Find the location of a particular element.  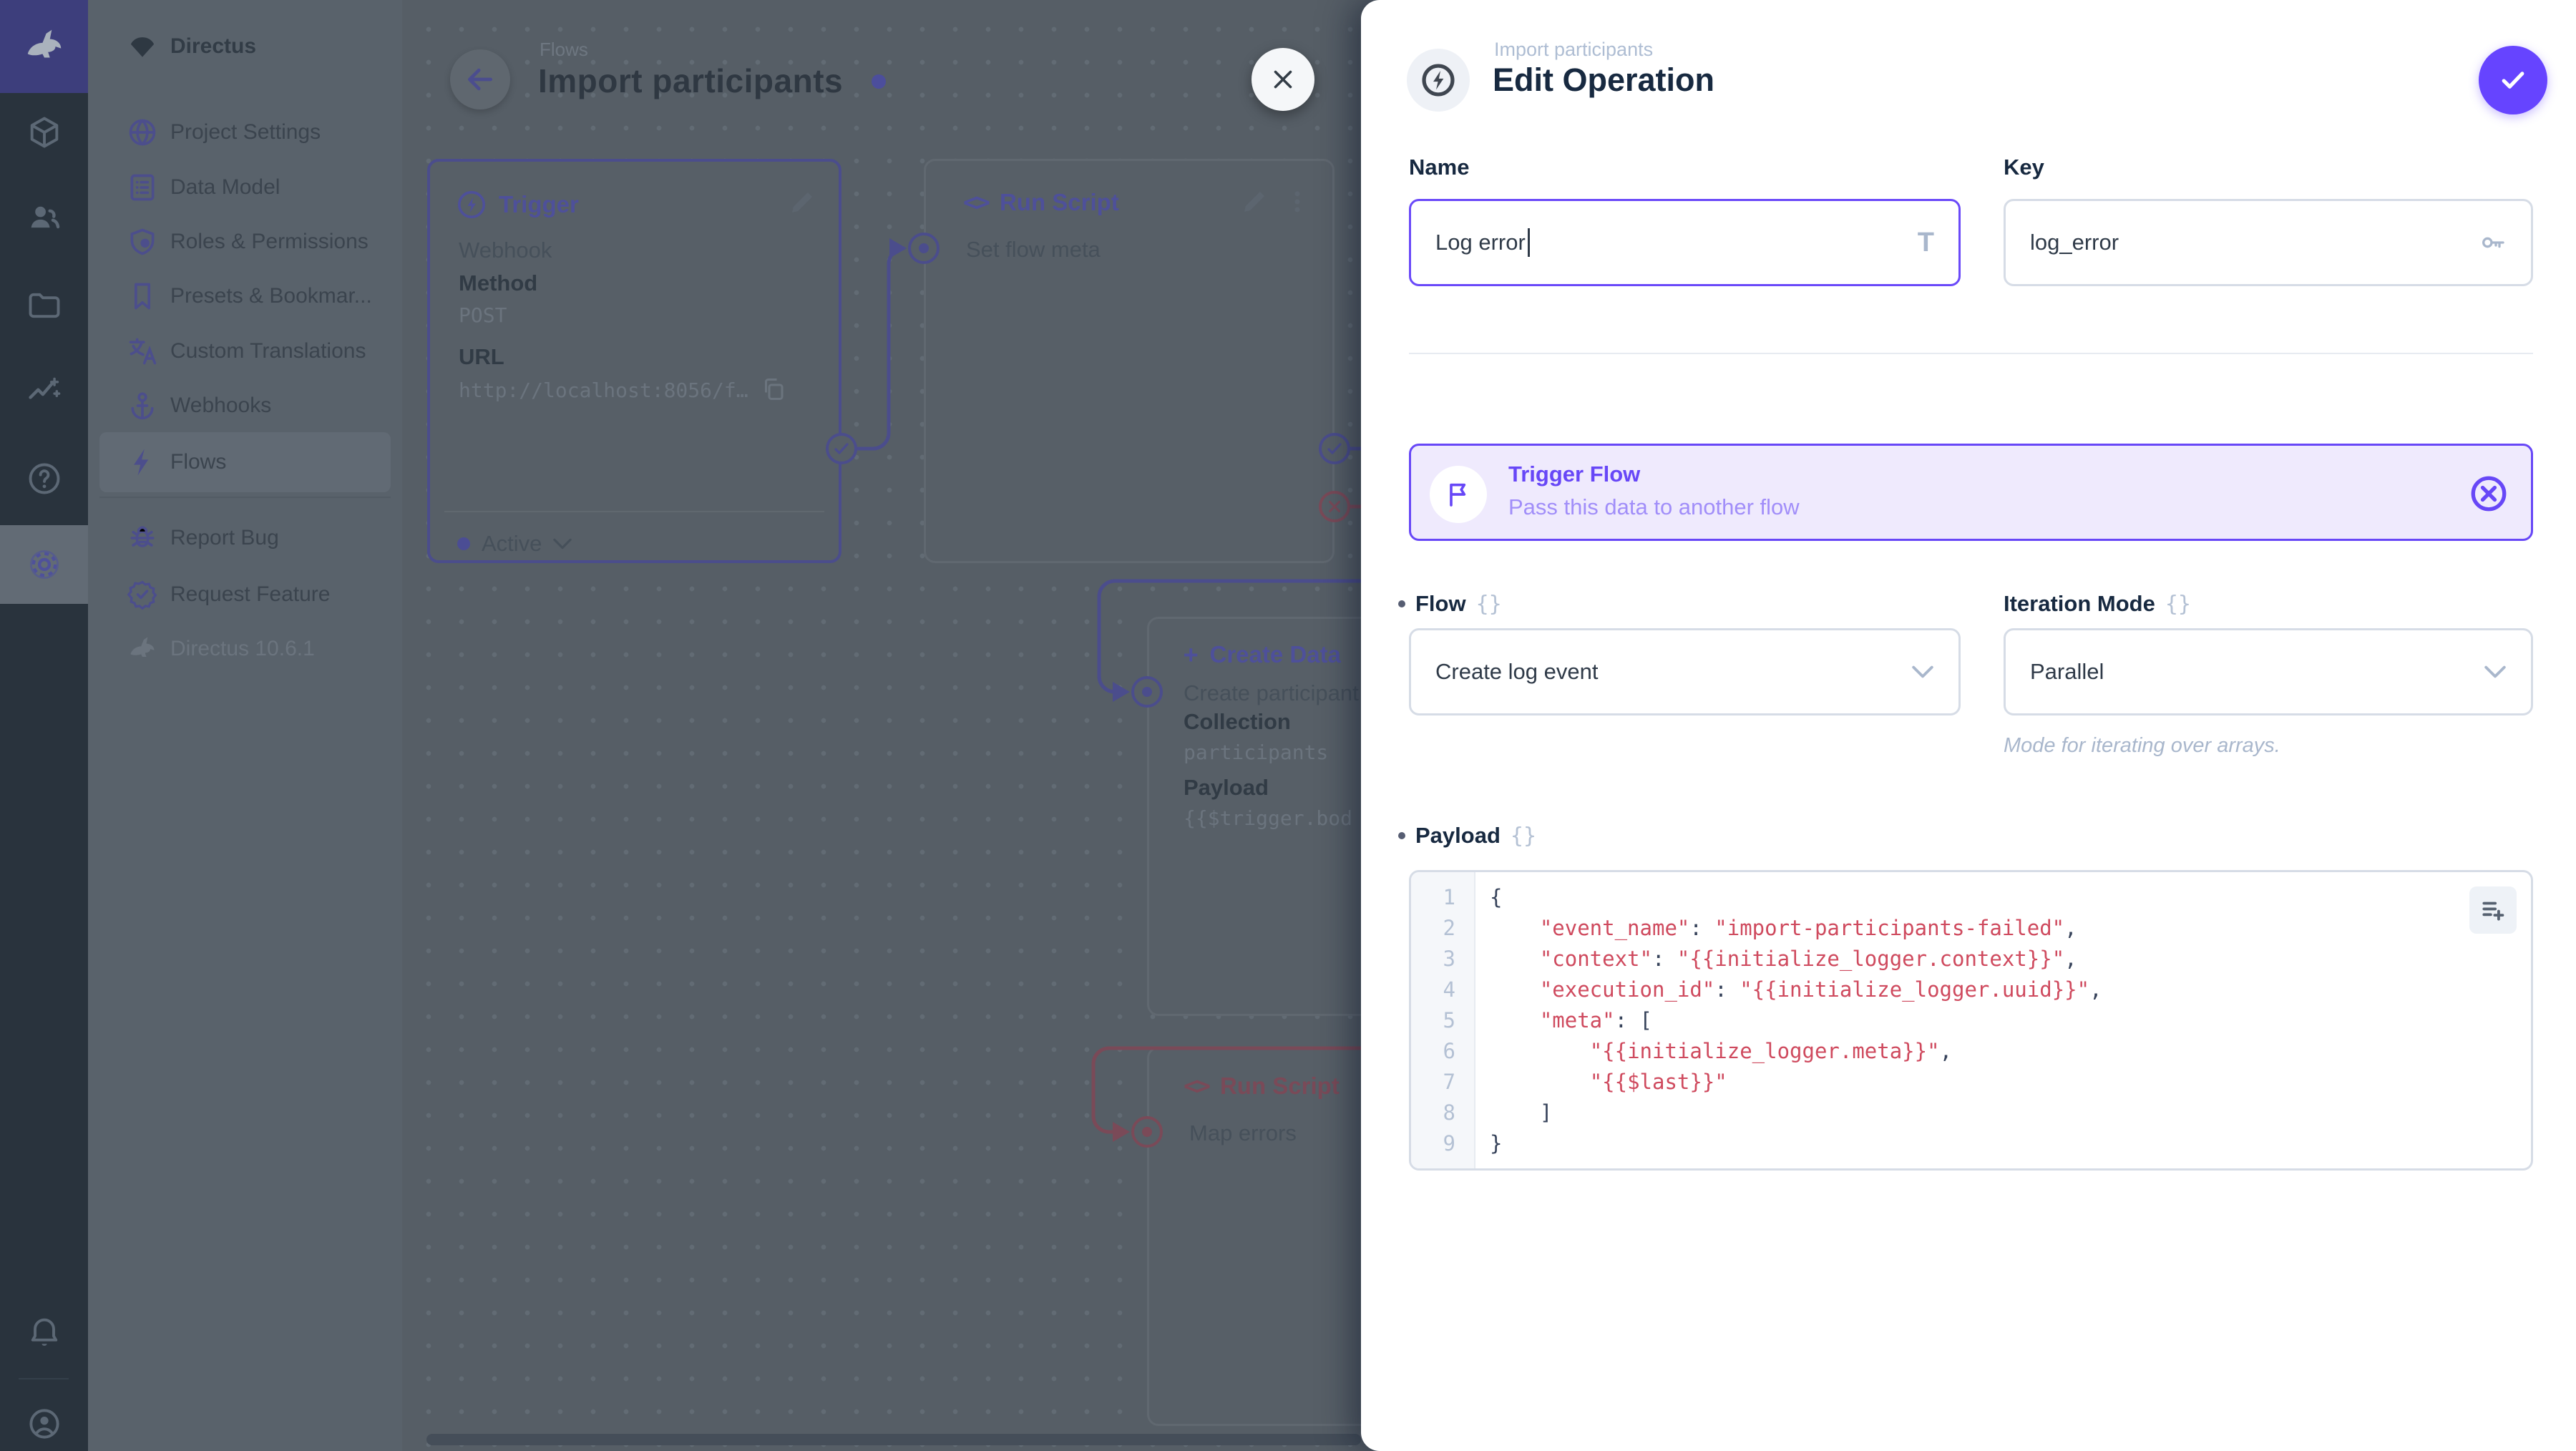

list-plus-icon is located at coordinates (2493, 911).